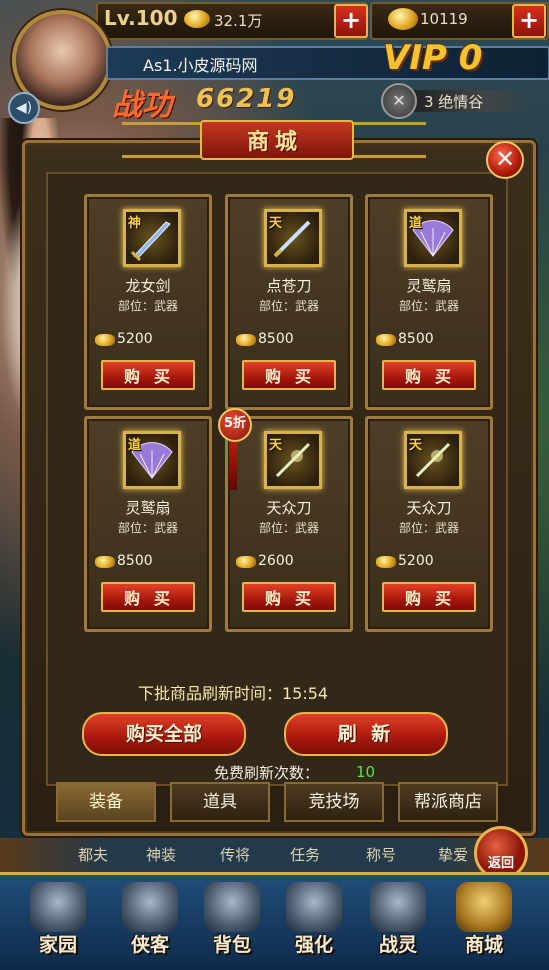 The width and height of the screenshot is (549, 970). What do you see at coordinates (334, 802) in the screenshot?
I see `tab-arena: 竞技场` at bounding box center [334, 802].